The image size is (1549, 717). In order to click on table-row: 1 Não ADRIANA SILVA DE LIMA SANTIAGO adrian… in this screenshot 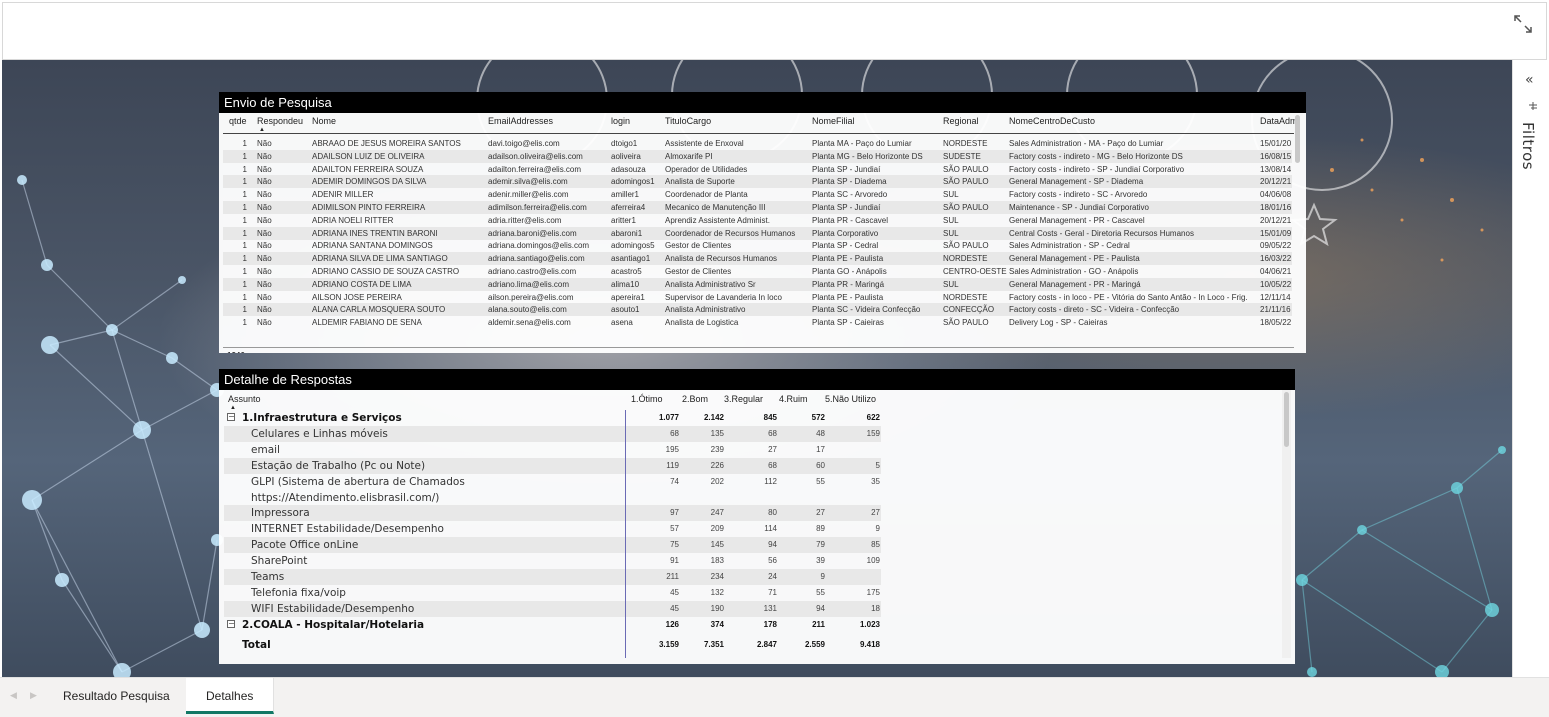, I will do `click(757, 259)`.